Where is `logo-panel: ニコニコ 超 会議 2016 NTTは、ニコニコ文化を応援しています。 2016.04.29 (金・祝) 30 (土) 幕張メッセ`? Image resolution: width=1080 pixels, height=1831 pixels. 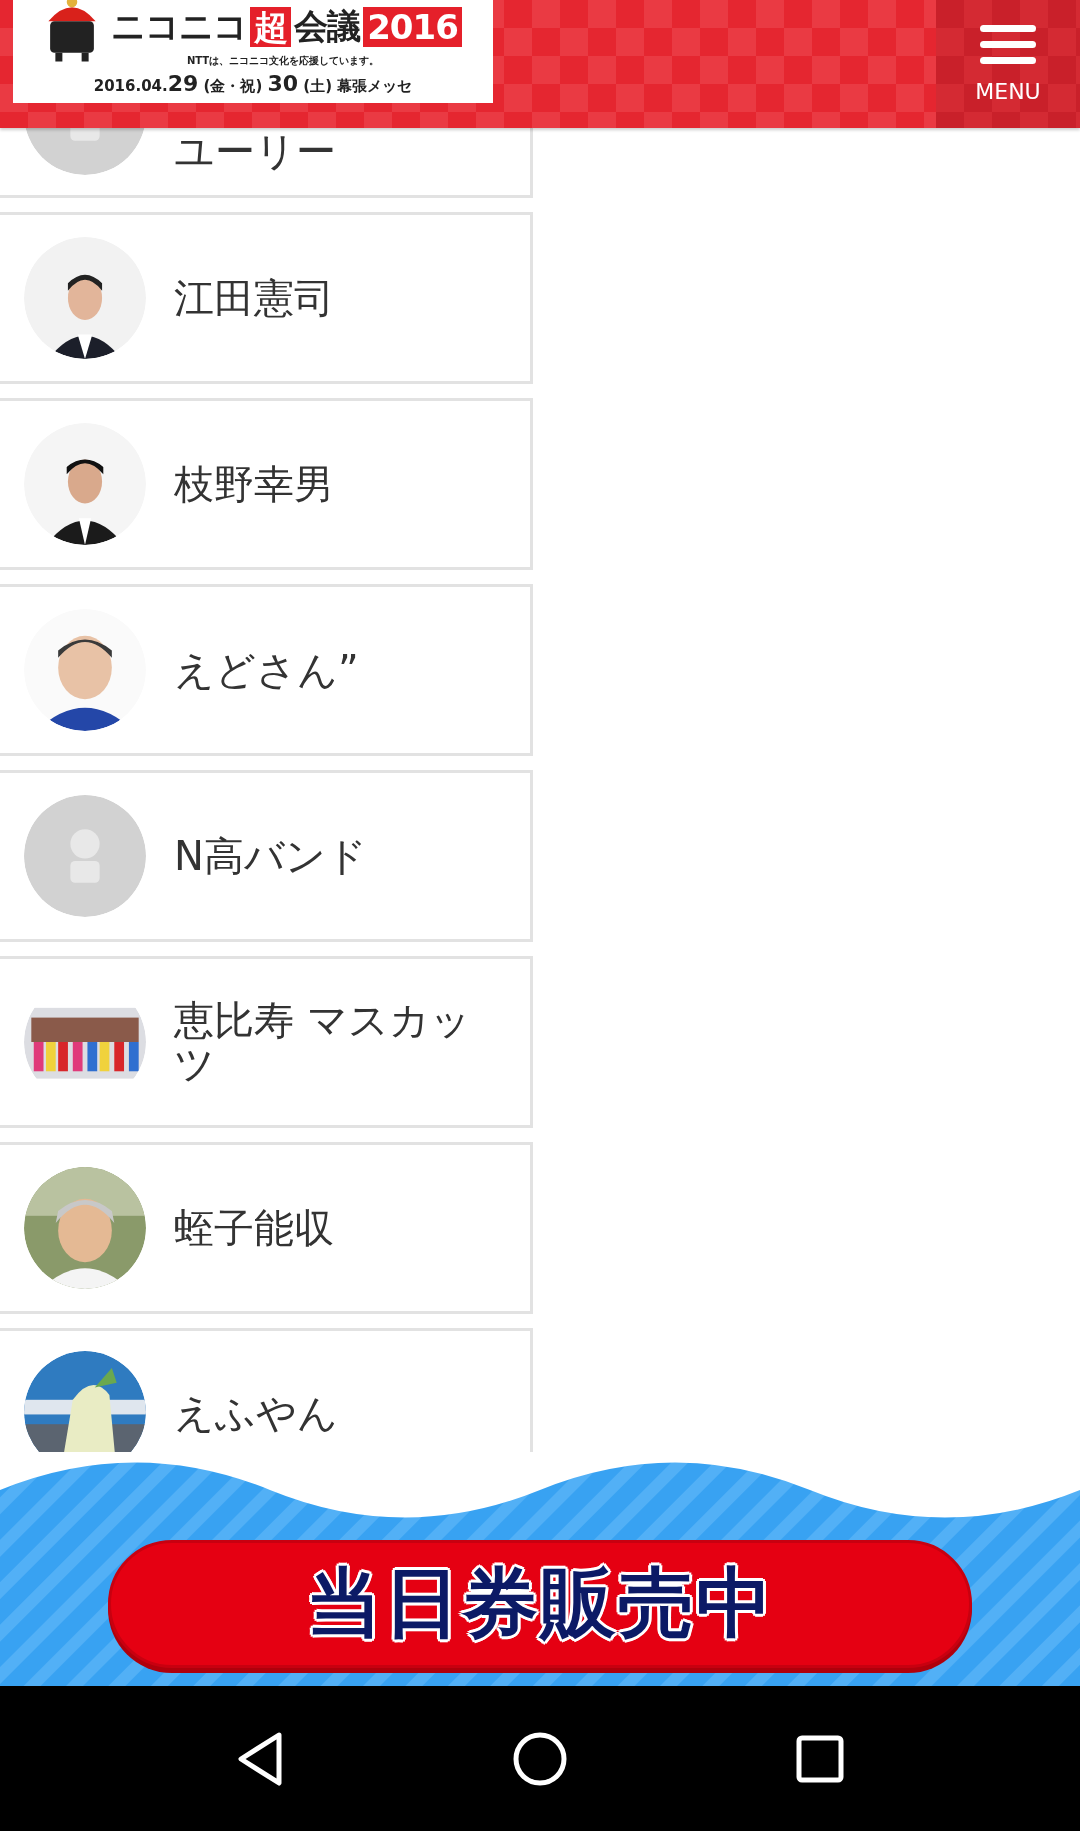 logo-panel: ニコニコ 超 会議 2016 NTTは、ニコニコ文化を応援しています。 2016.04.29 (金・祝) 30 (土) 幕張メッセ is located at coordinates (253, 51).